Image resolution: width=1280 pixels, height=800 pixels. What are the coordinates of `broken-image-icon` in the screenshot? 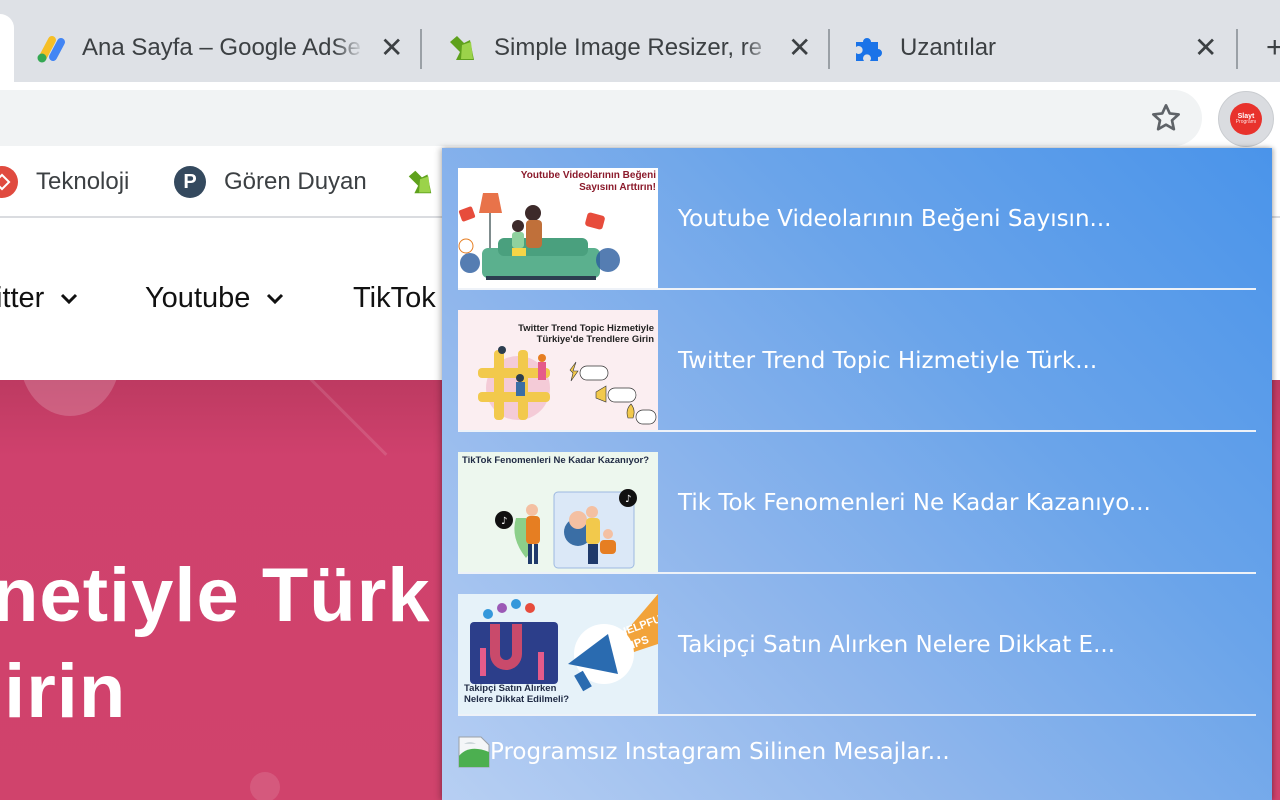 It's located at (474, 752).